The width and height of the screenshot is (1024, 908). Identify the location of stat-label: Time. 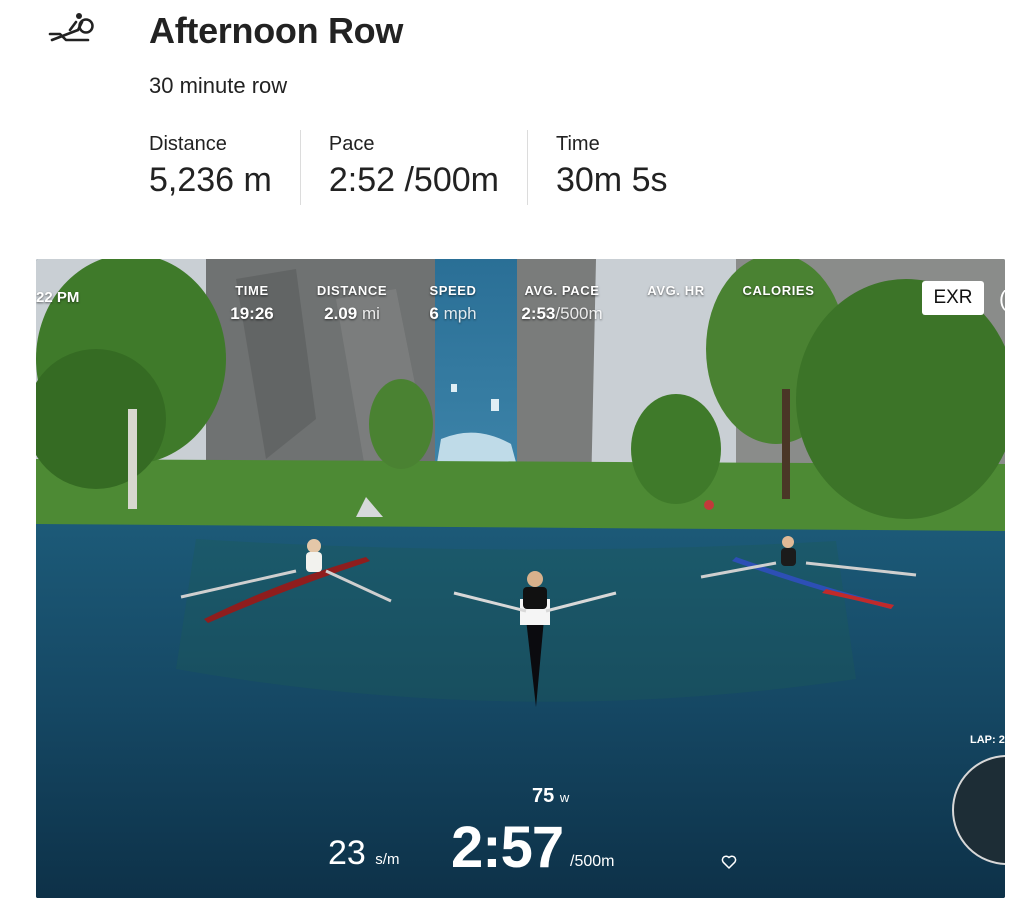
(577, 144).